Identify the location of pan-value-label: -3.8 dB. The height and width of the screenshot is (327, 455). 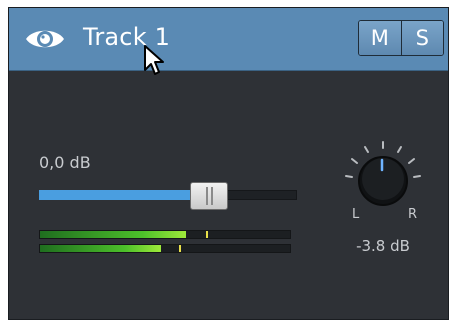
(383, 246).